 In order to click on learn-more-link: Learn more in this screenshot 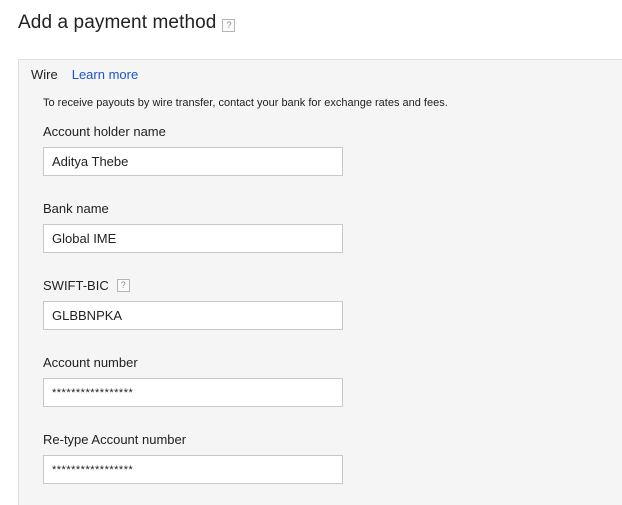, I will do `click(105, 74)`.